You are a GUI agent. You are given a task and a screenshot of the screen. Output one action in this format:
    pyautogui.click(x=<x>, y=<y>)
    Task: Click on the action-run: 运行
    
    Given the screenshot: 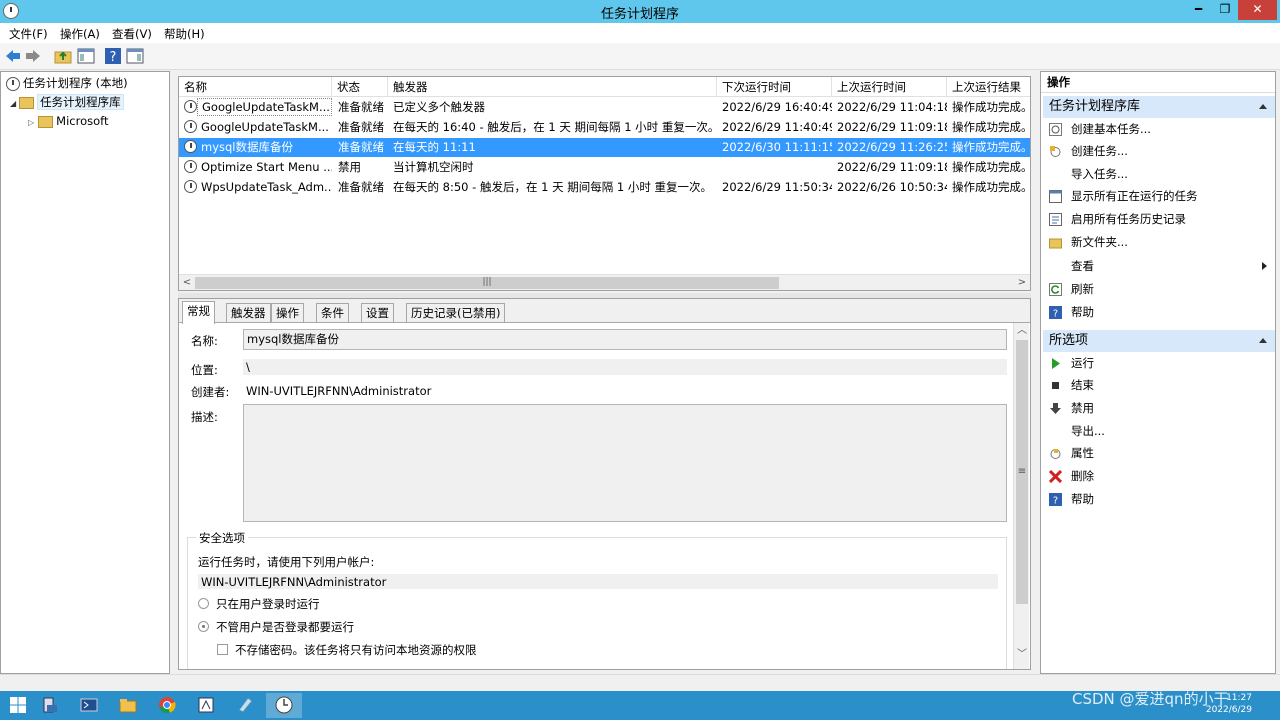 What is the action you would take?
    pyautogui.click(x=1158, y=363)
    